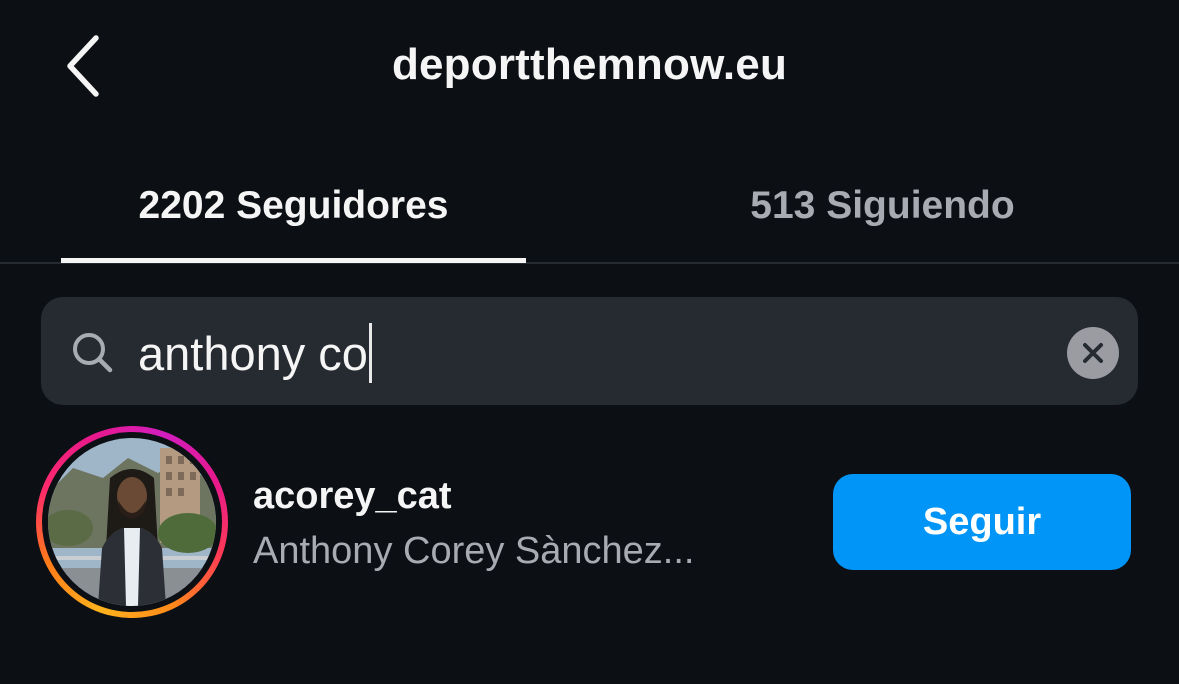  I want to click on tab-followers: 2202 Seguidores, so click(293, 206).